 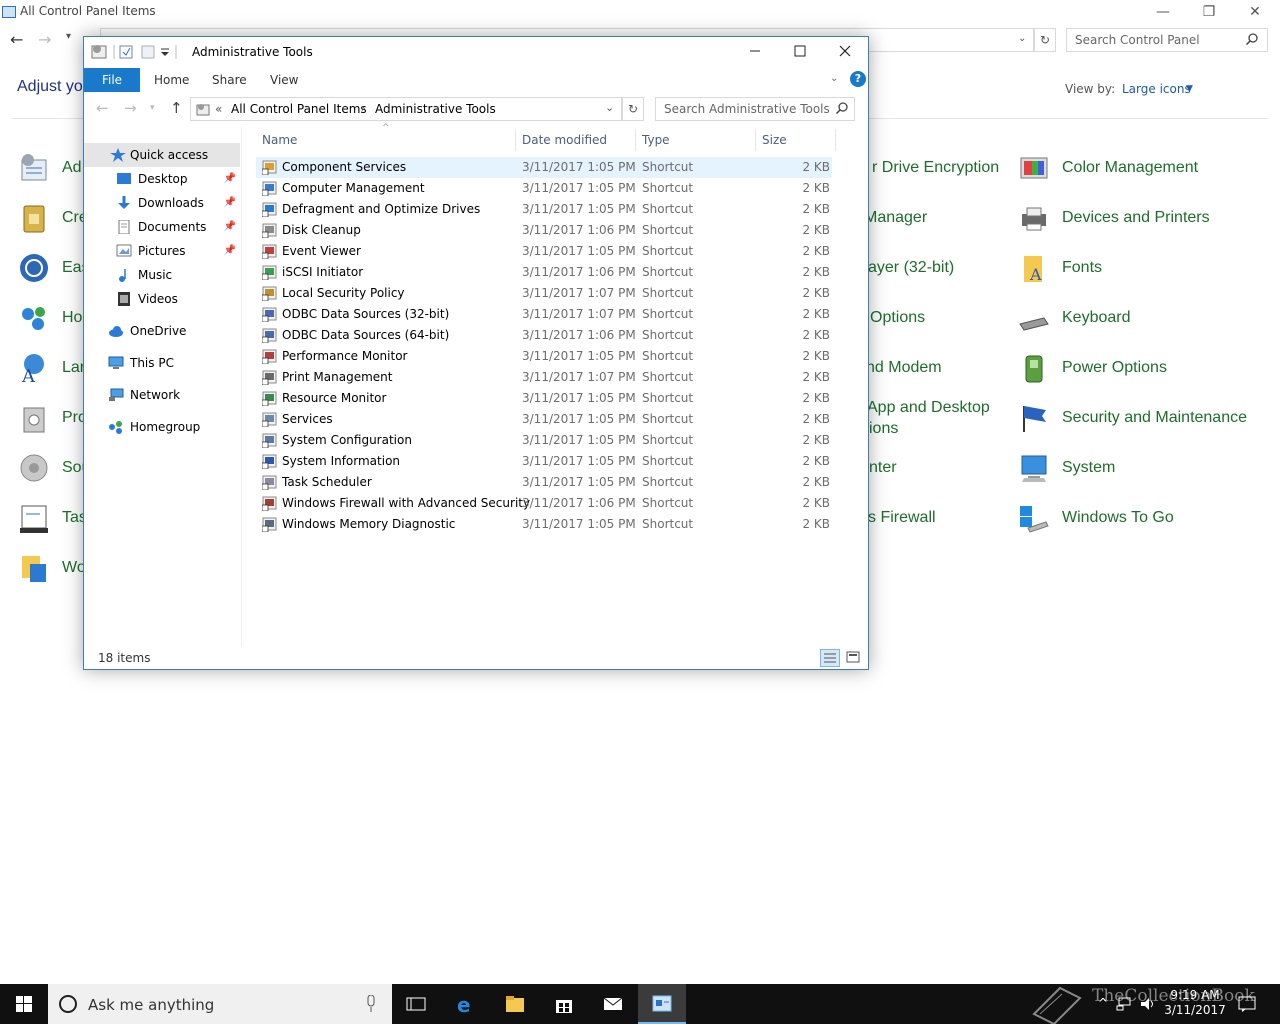 I want to click on sidebar-item-documents: Documents 📌, so click(x=162, y=227).